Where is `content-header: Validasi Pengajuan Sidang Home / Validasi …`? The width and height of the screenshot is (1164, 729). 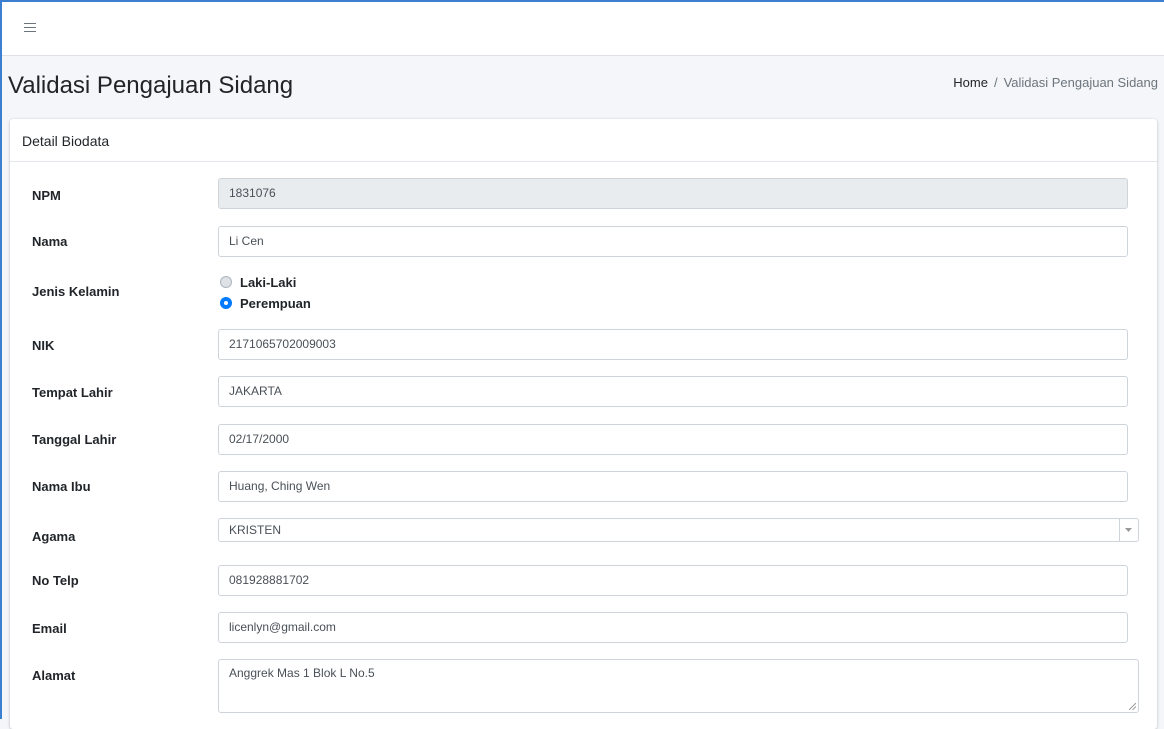 content-header: Validasi Pengajuan Sidang Home / Validasi … is located at coordinates (583, 87).